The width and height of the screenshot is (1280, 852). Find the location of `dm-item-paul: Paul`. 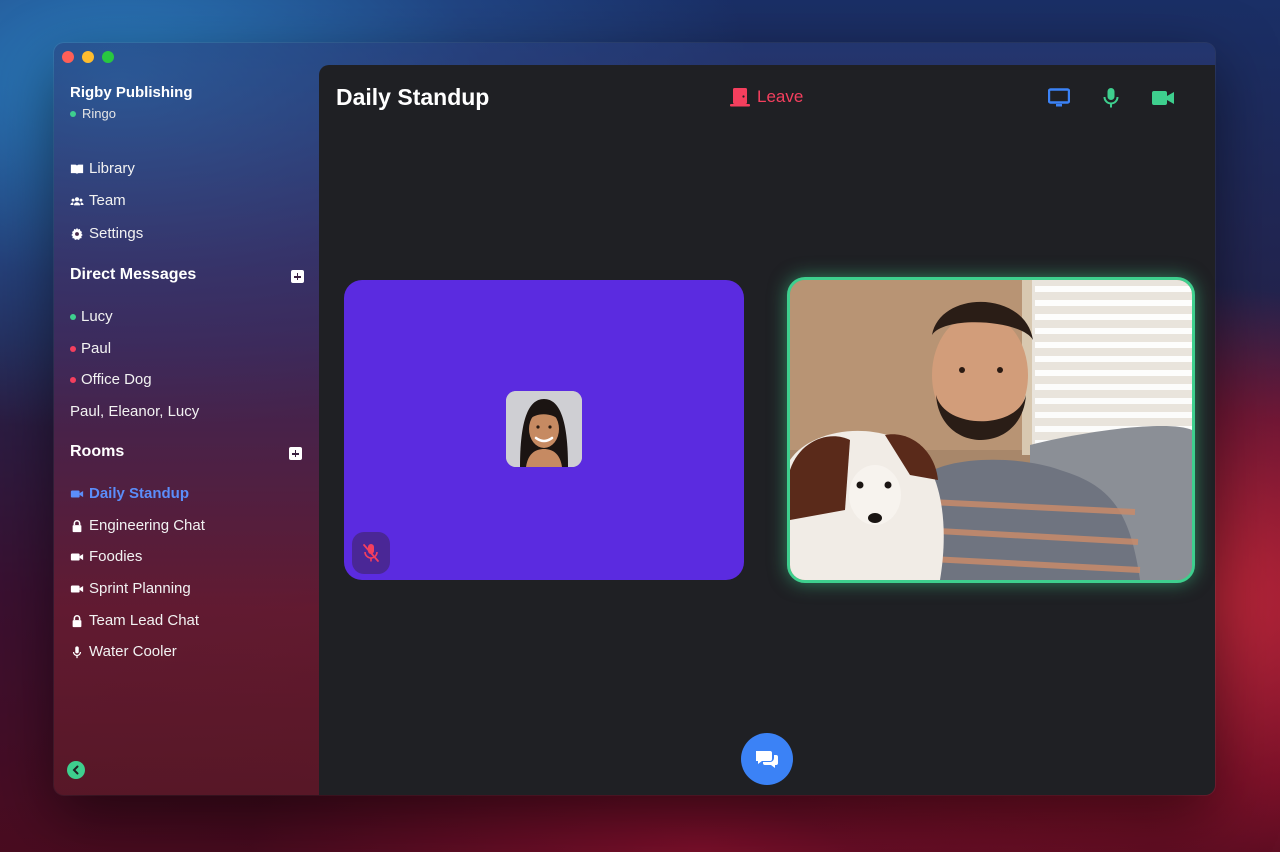

dm-item-paul: Paul is located at coordinates (90, 348).